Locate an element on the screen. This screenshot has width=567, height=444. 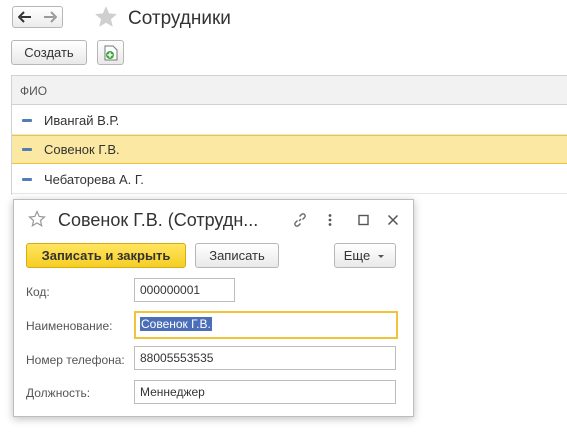
back-button is located at coordinates (25, 17).